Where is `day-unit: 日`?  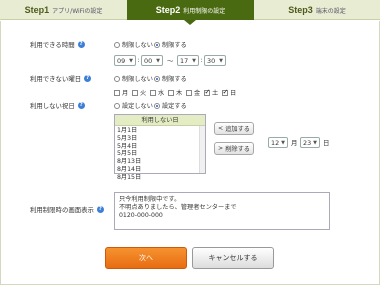
day-unit: 日 is located at coordinates (326, 143).